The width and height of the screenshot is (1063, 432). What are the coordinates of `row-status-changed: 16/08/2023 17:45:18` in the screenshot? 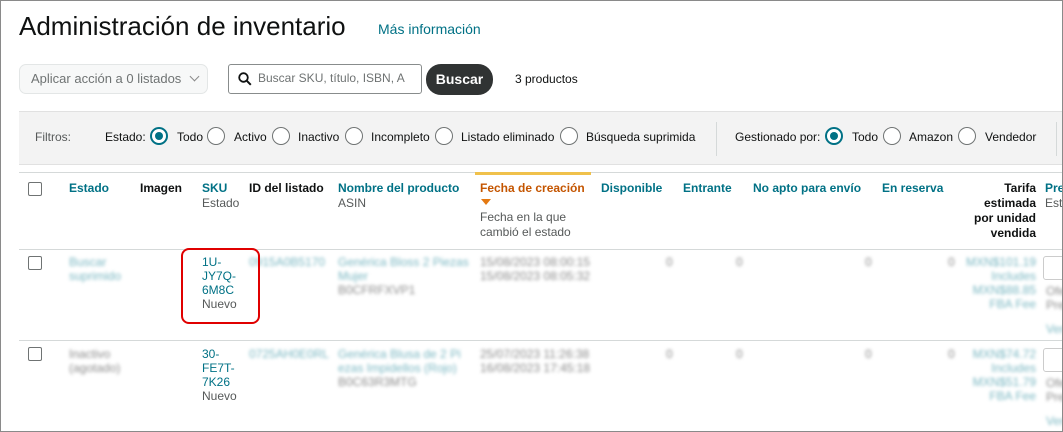 It's located at (535, 368).